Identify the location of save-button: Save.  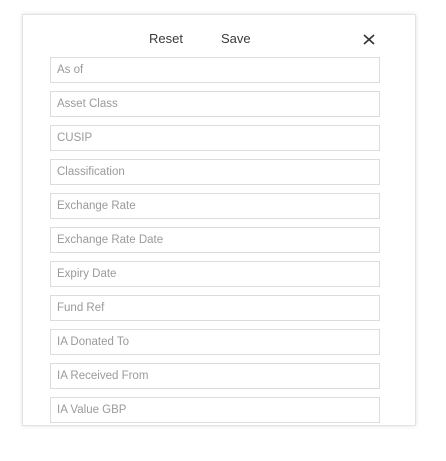
(236, 38).